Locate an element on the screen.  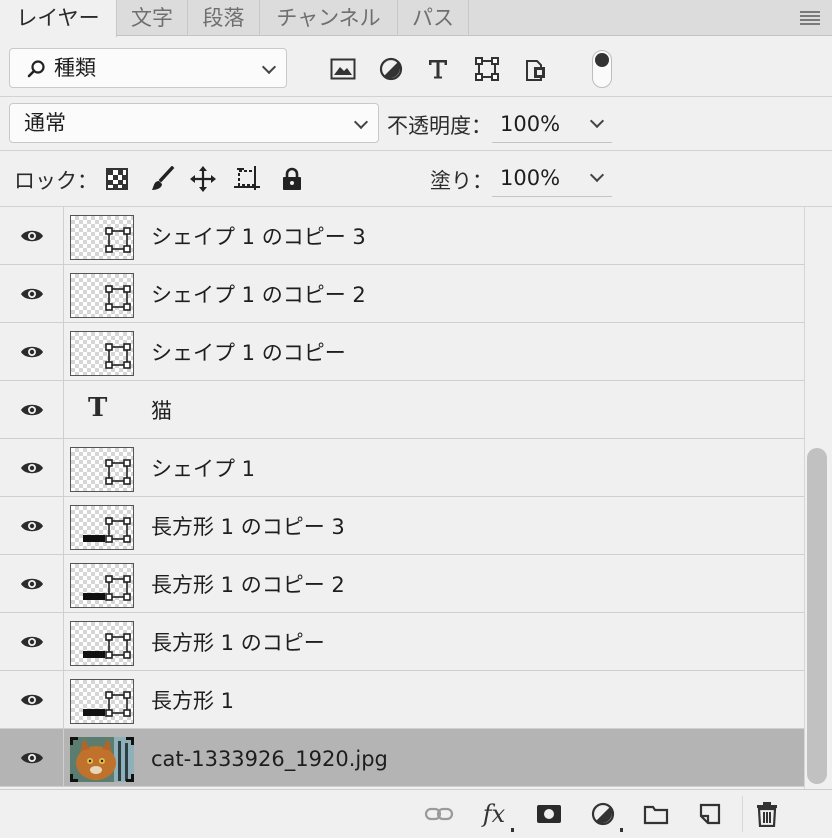
lock-all-icon is located at coordinates (292, 179).